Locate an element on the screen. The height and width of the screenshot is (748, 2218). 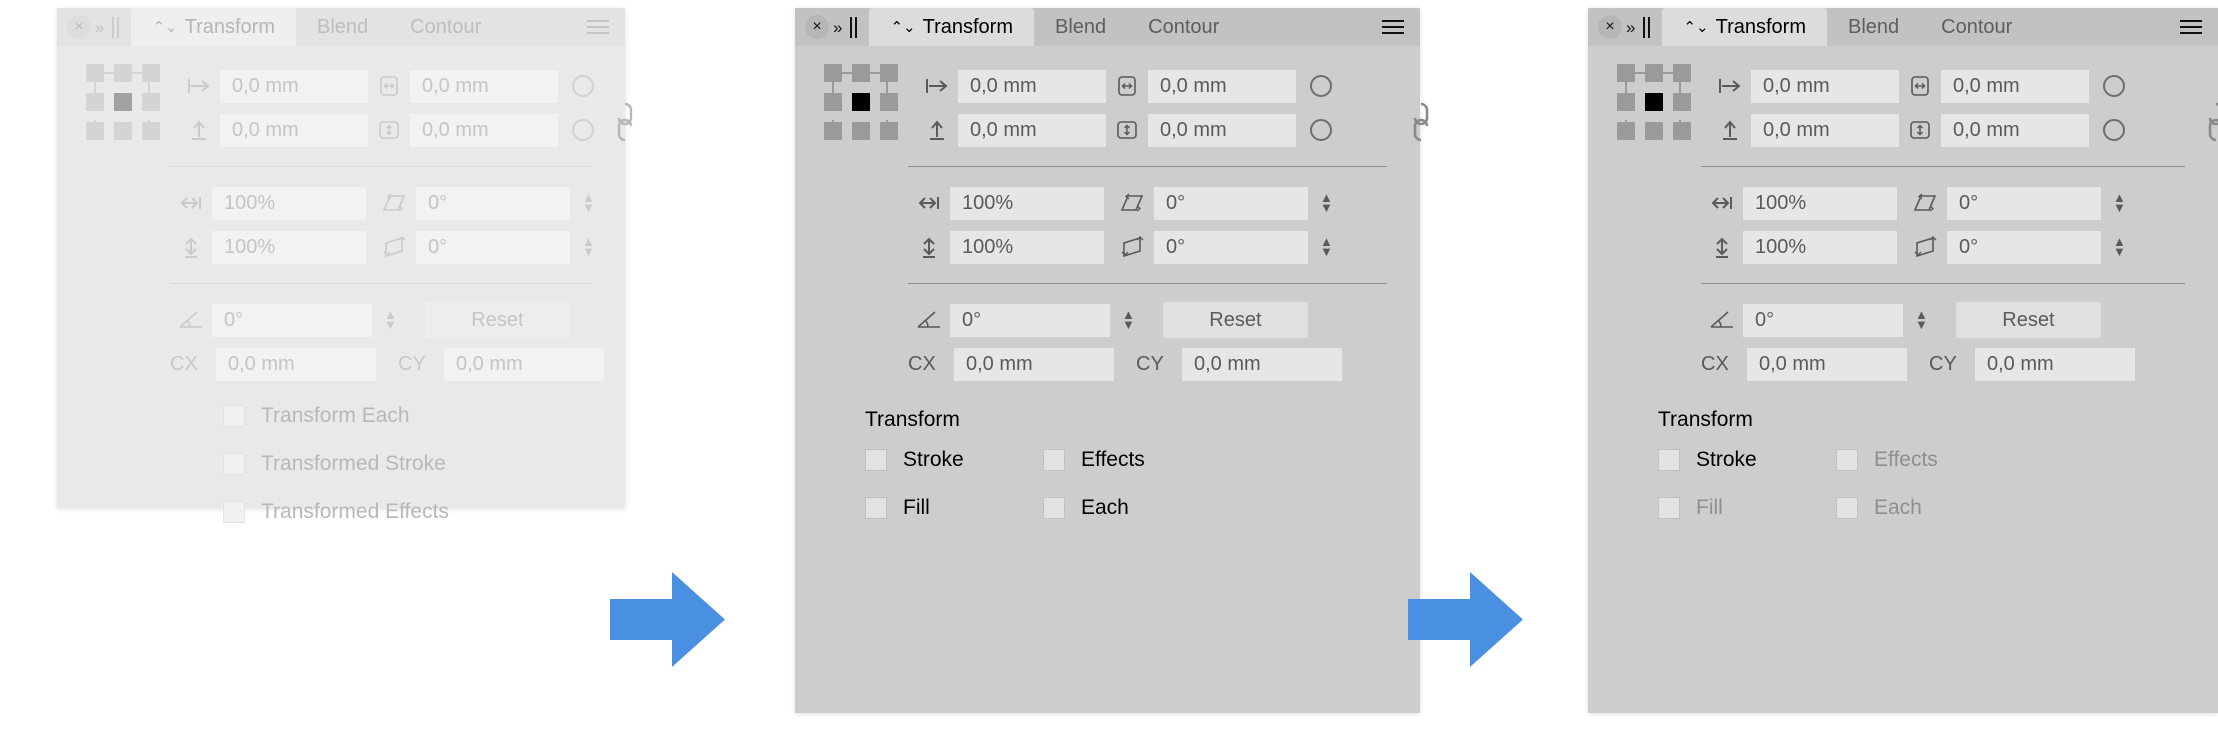
checkbox-transformed-effects: Transformed Effects is located at coordinates (424, 512).